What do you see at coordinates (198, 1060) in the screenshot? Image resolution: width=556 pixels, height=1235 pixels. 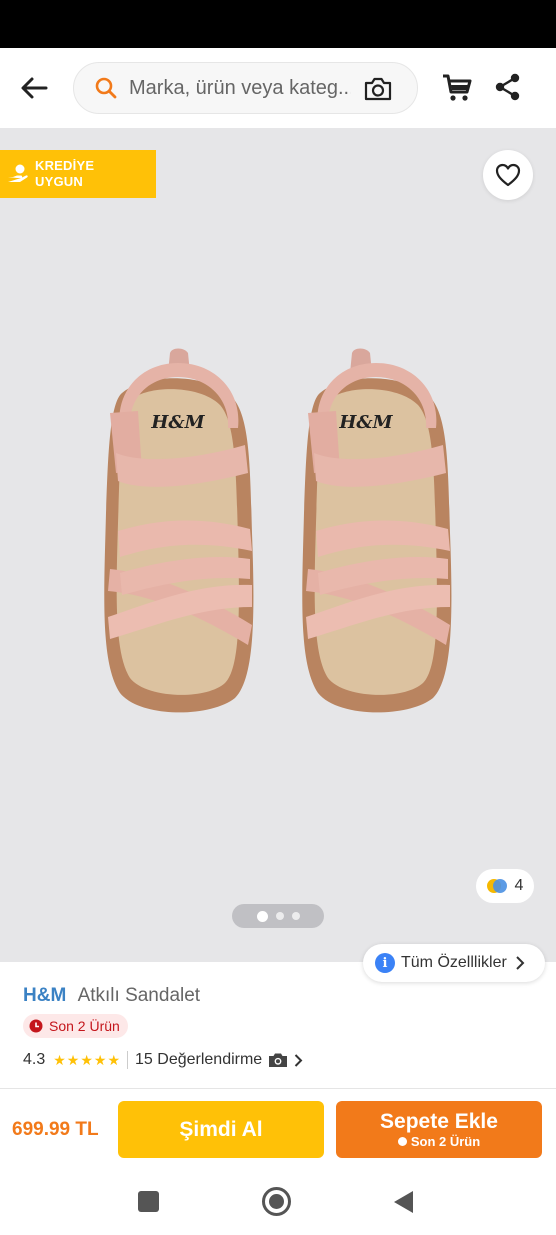 I see `review-count: 15 Değerlendirme` at bounding box center [198, 1060].